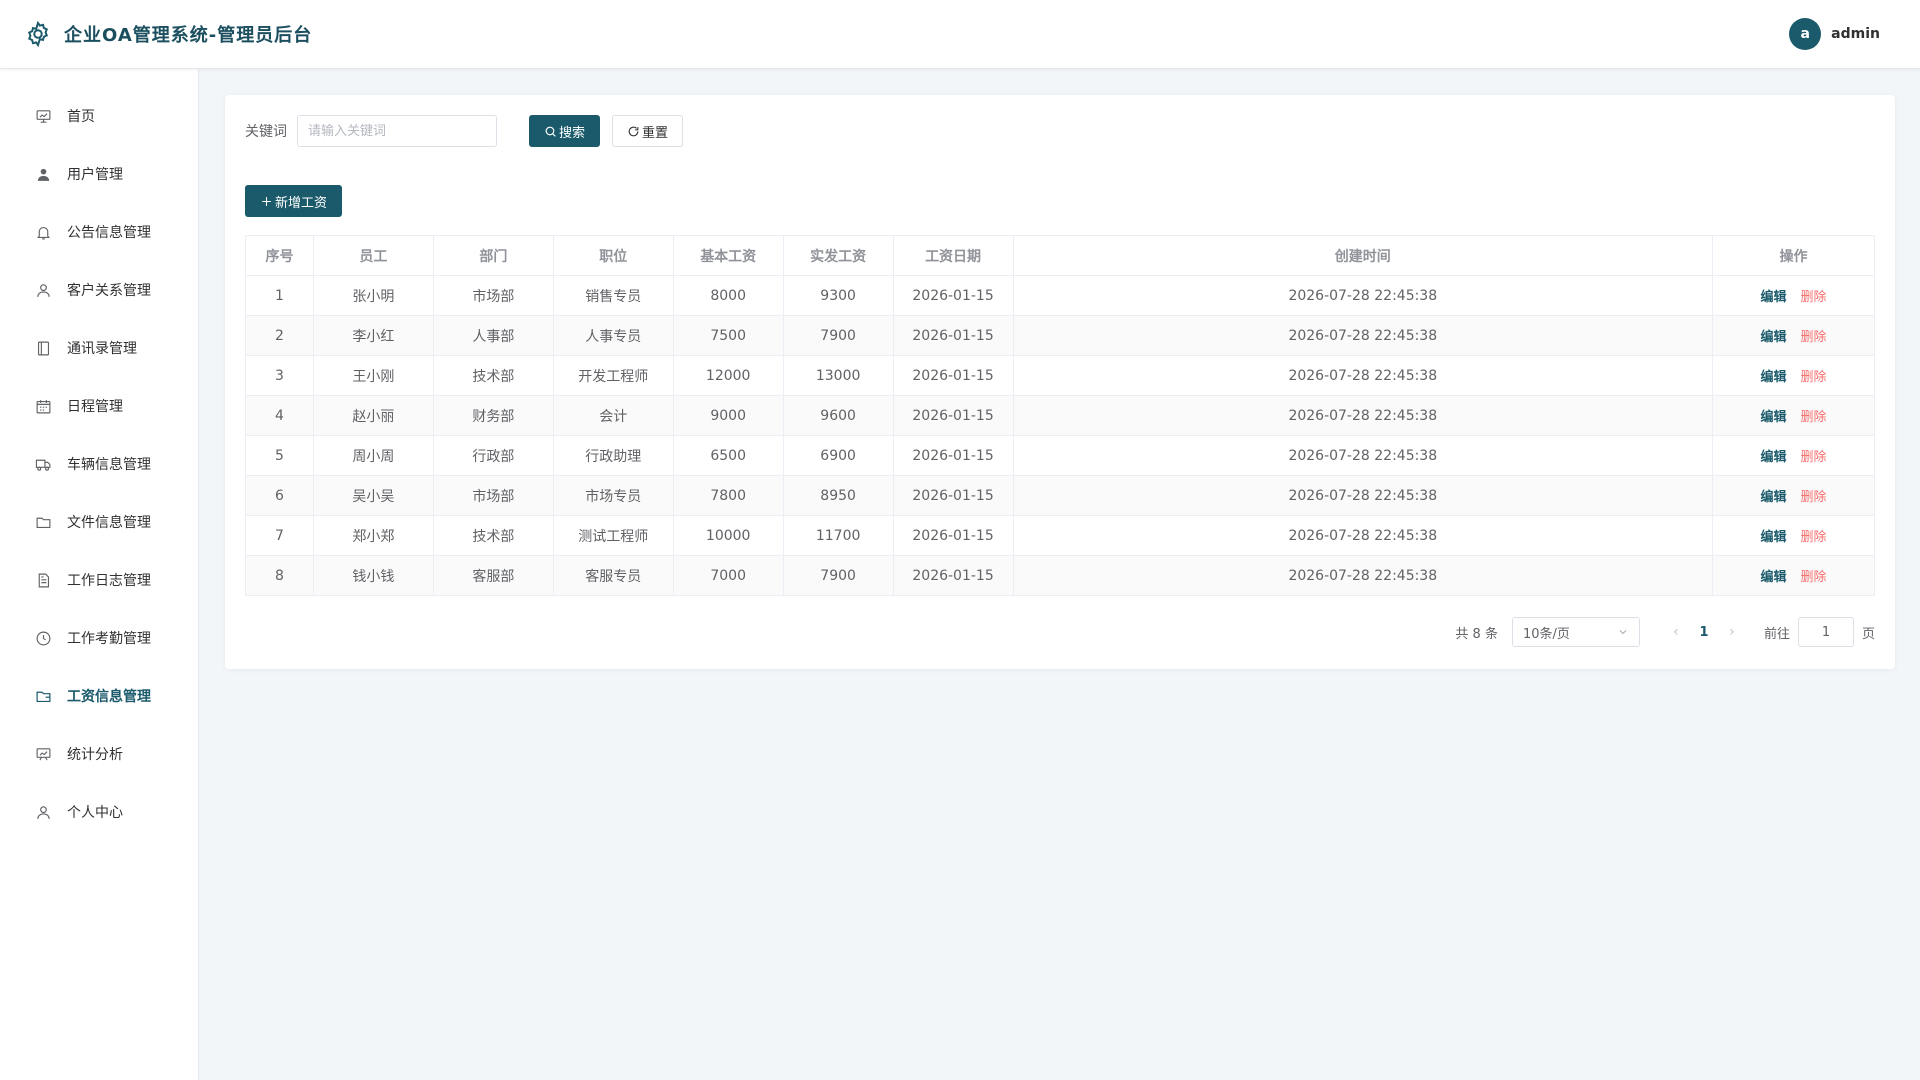 The width and height of the screenshot is (1920, 1080). I want to click on goto-page-input, so click(1825, 632).